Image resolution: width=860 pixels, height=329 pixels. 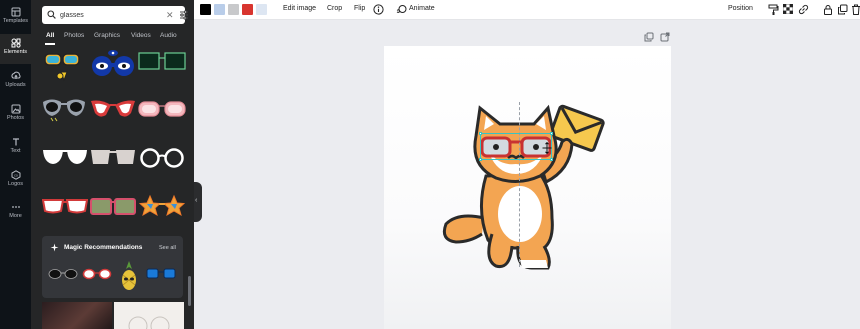 I want to click on rail-item-logos: co Logos, so click(x=15, y=181).